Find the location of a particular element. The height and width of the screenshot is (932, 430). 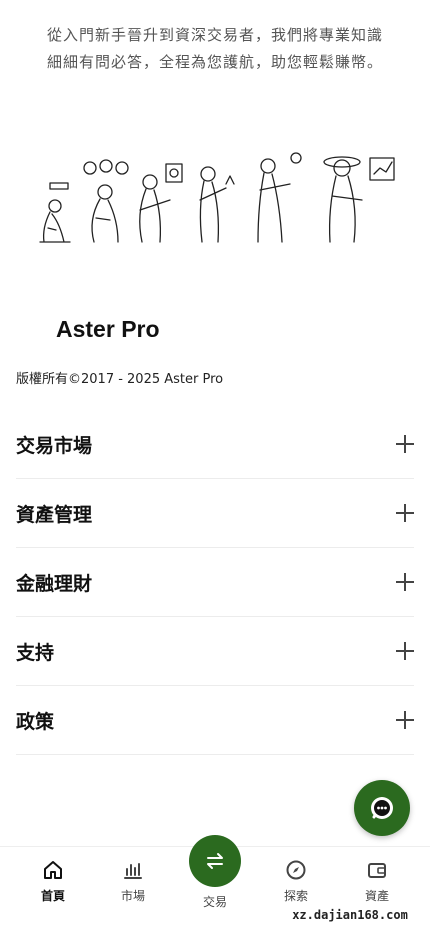

compass-icon is located at coordinates (296, 870).